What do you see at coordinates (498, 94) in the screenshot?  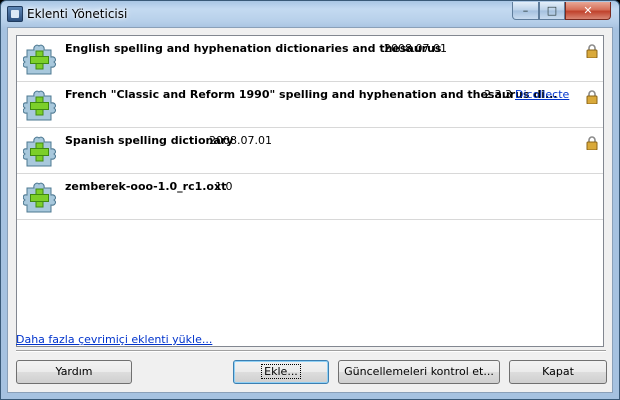 I see `extension-version: 2.3.3` at bounding box center [498, 94].